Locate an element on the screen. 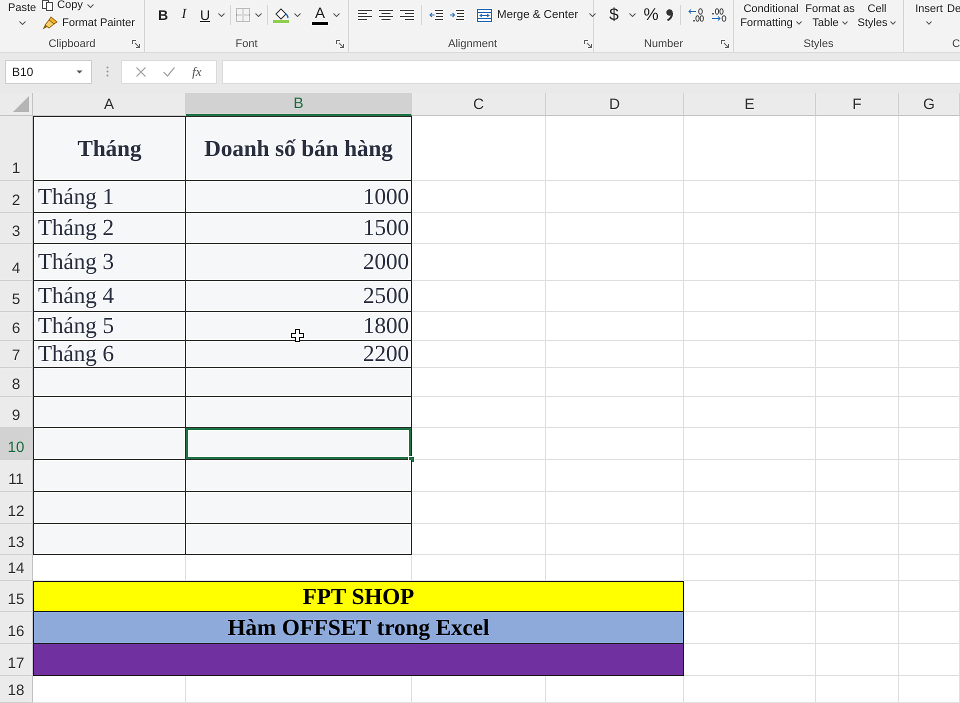  table-cell: Tháng is located at coordinates (109, 148).